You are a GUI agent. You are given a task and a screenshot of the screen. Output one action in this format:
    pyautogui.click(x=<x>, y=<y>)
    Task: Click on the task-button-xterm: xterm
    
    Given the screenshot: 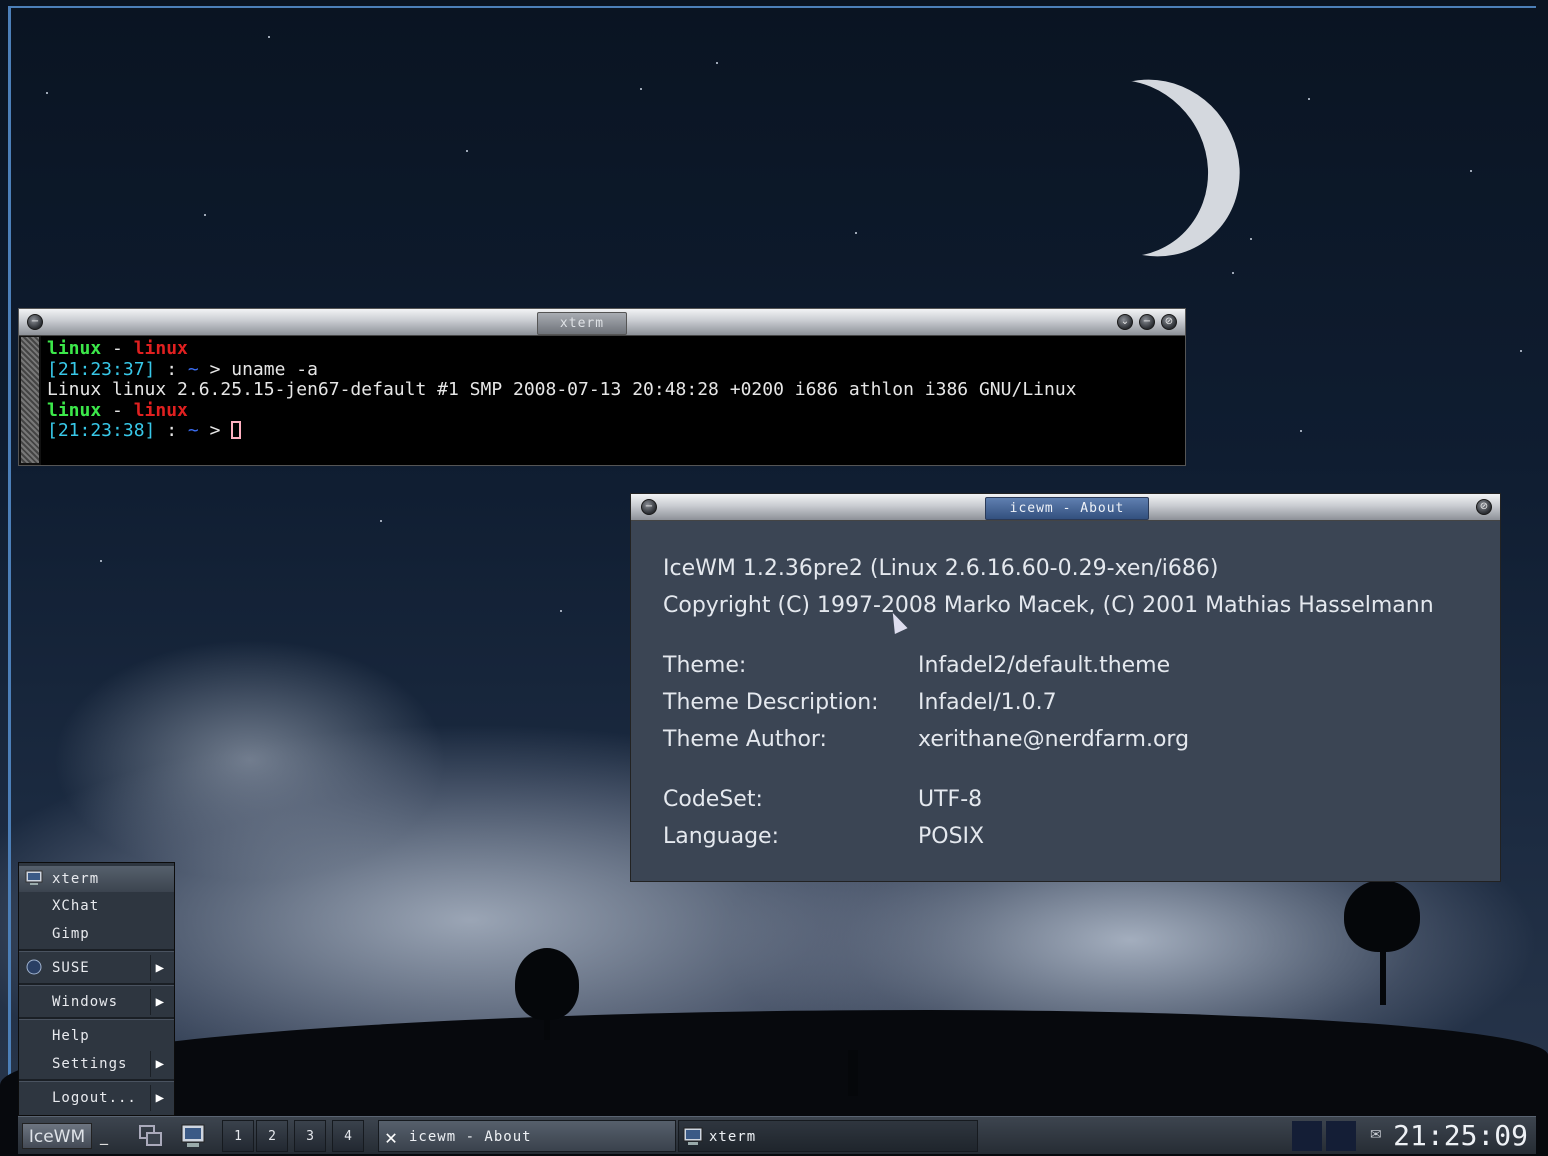 What is the action you would take?
    pyautogui.click(x=828, y=1136)
    